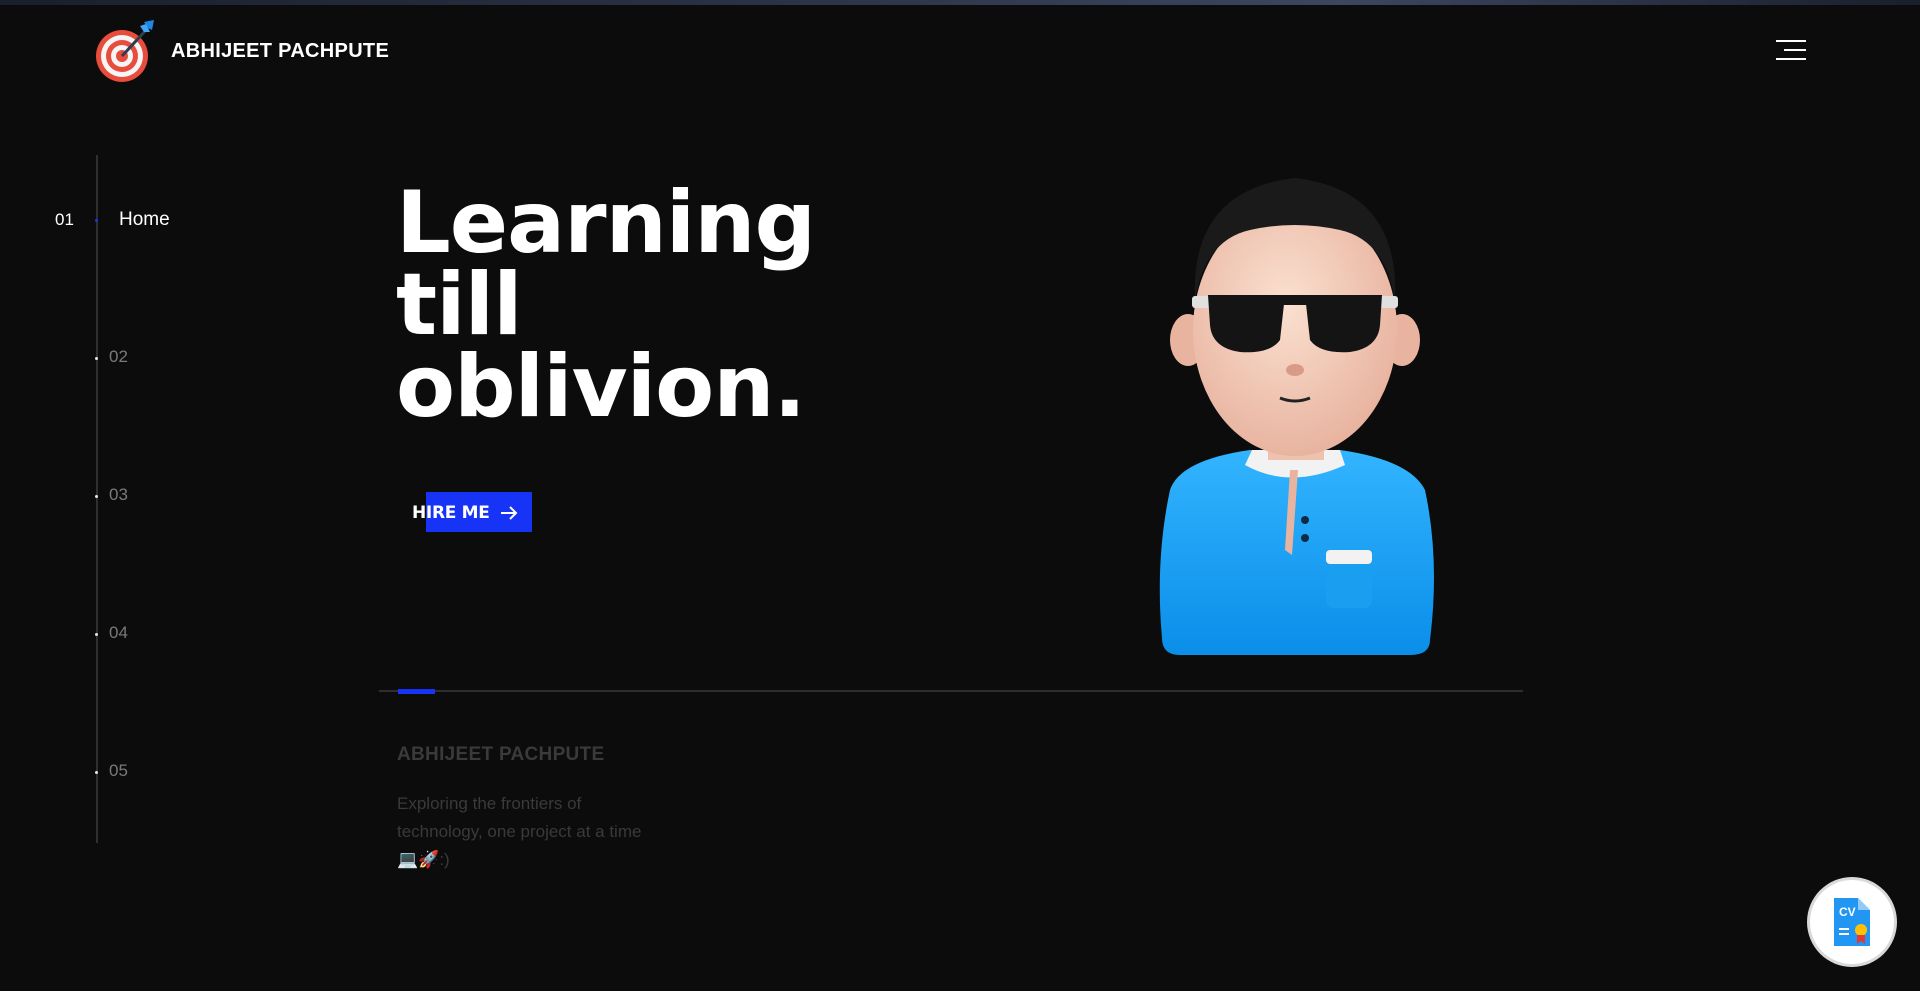 This screenshot has width=1920, height=991. What do you see at coordinates (423, 859) in the screenshot?
I see `bio-line: 💻🚀:)` at bounding box center [423, 859].